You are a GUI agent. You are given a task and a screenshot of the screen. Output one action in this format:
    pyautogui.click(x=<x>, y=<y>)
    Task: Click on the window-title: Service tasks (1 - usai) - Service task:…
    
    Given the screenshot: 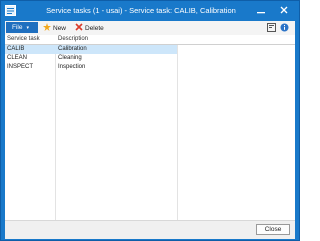 What is the action you would take?
    pyautogui.click(x=141, y=10)
    